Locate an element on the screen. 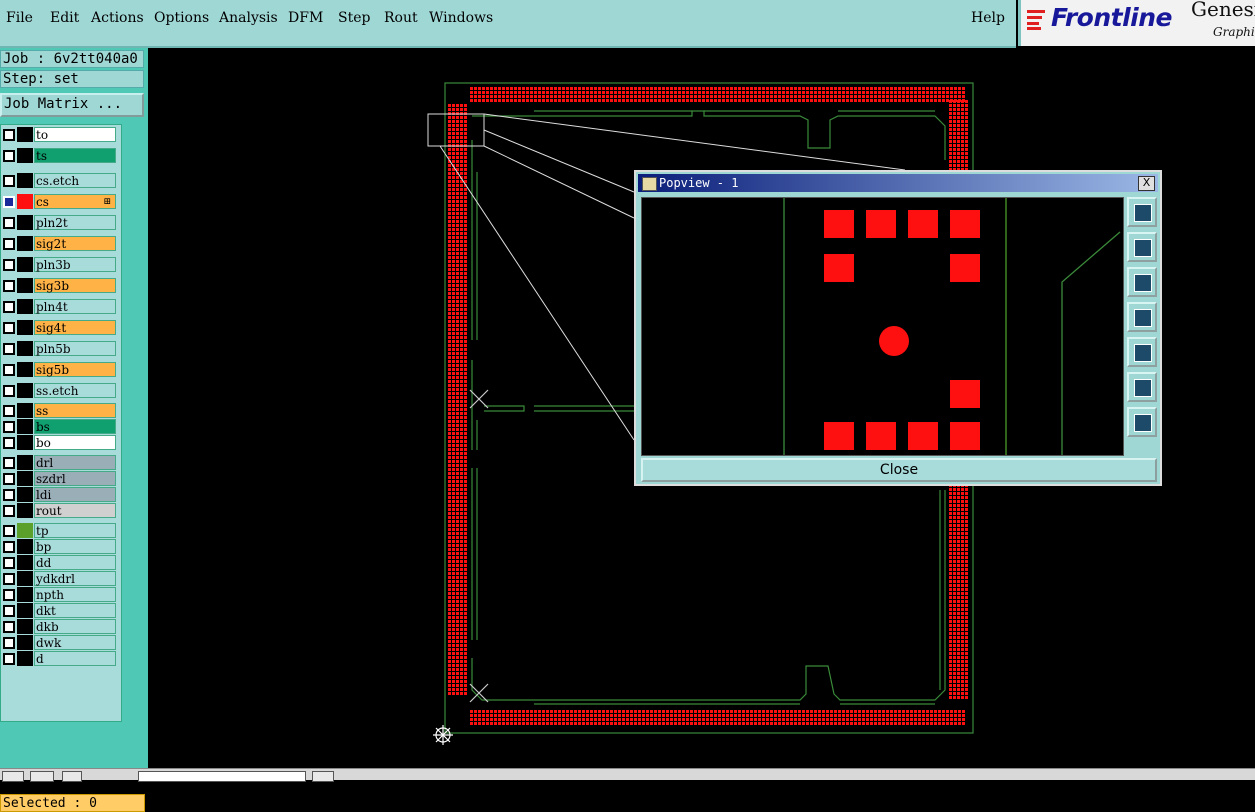 This screenshot has height=812, width=1255. layer-row-bs: bs is located at coordinates (60, 426).